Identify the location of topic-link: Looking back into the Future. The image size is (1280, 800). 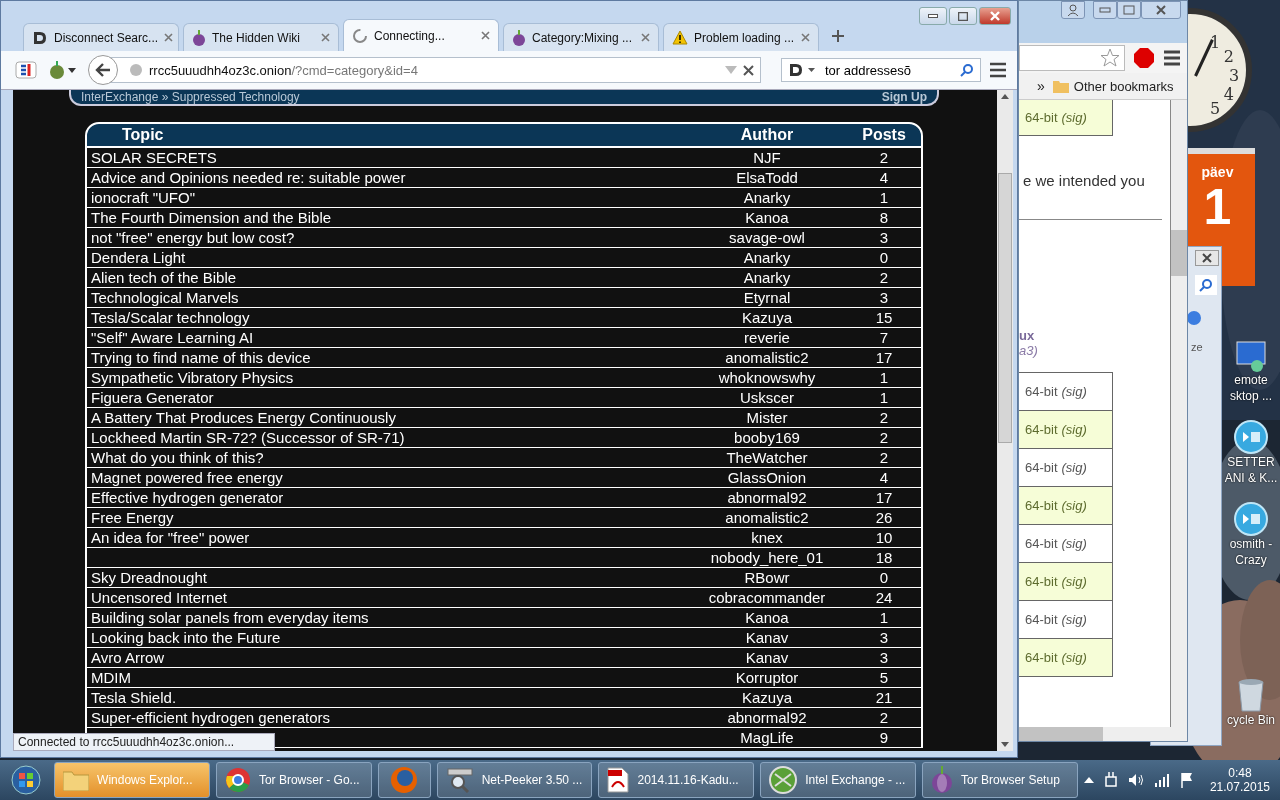
(186, 637).